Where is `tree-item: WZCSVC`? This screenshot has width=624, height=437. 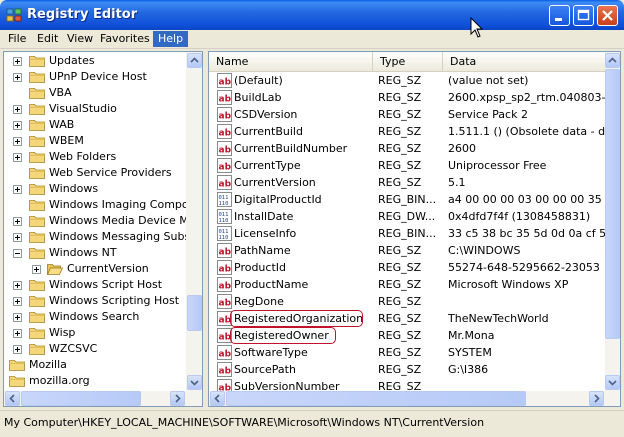
tree-item: WZCSVC is located at coordinates (95, 349).